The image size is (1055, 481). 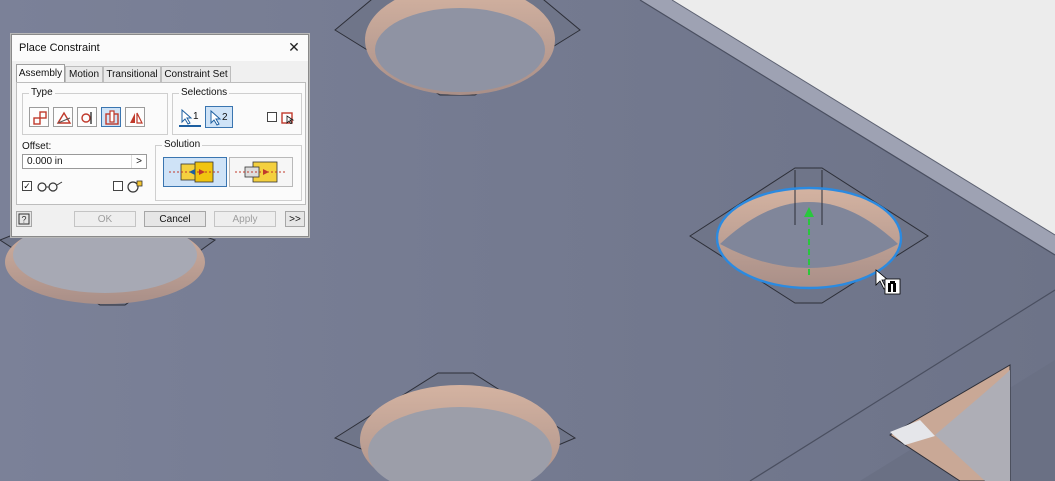 I want to click on insert-constraint-button, so click(x=111, y=117).